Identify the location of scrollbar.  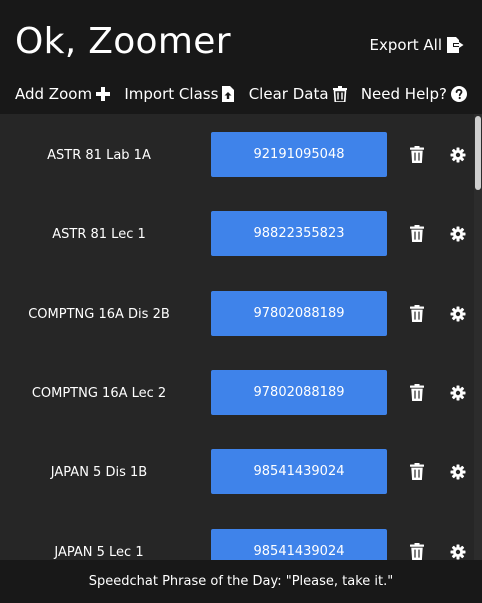
(478, 337).